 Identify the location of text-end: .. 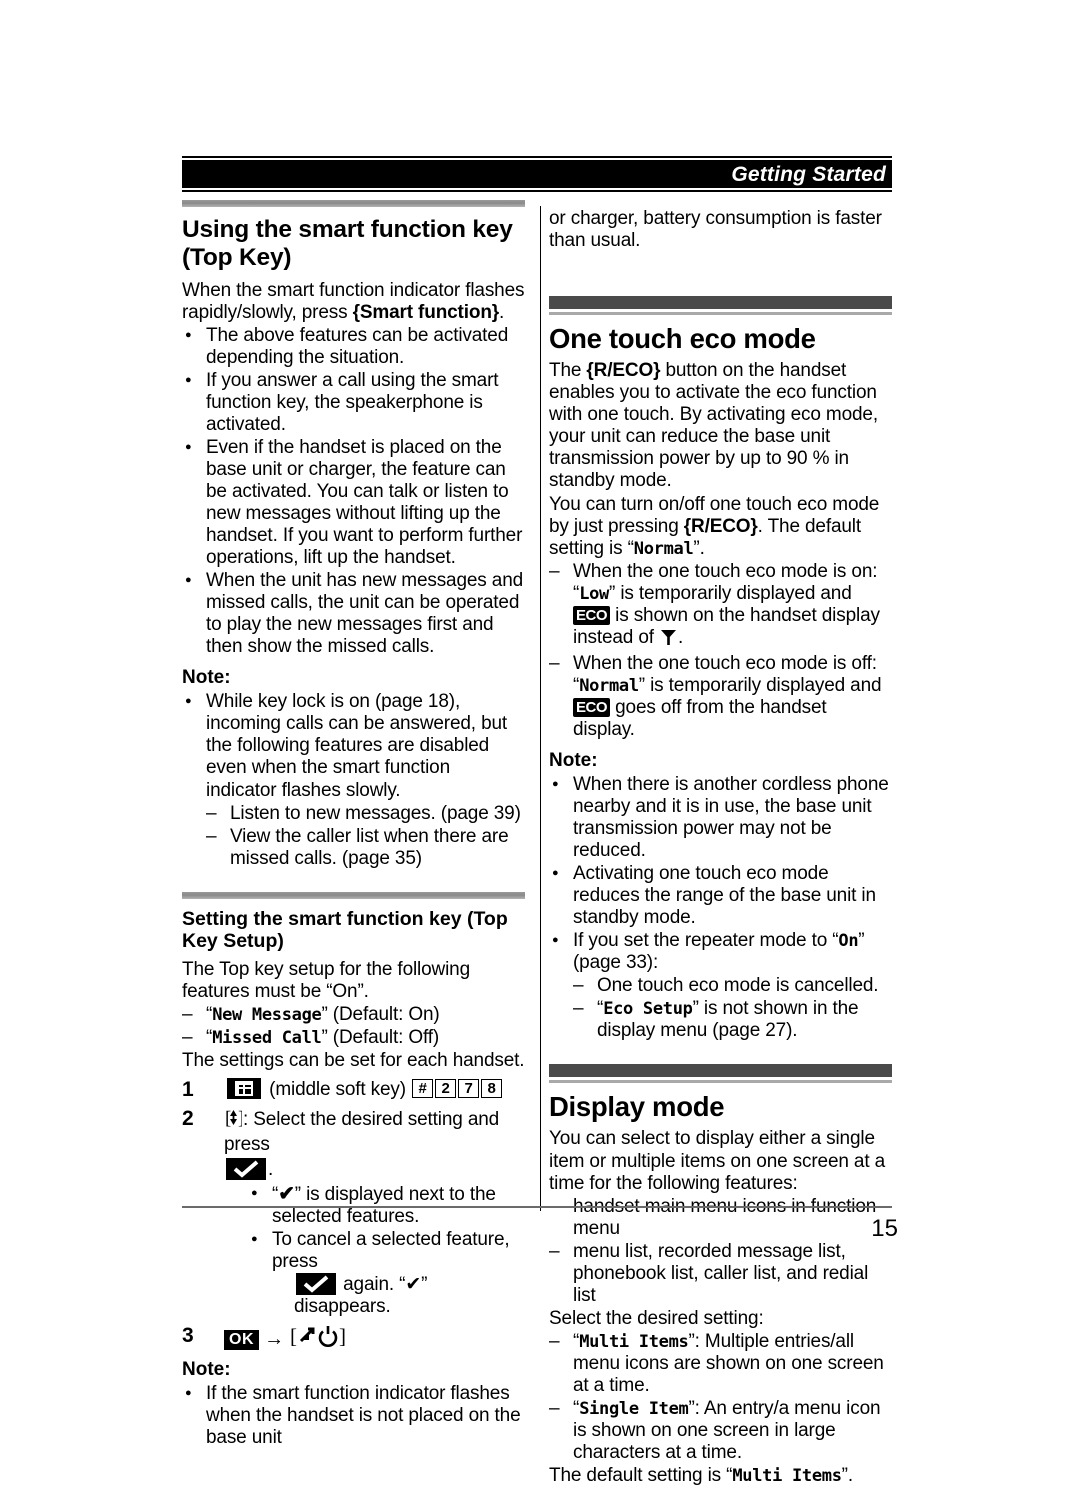
(702, 548).